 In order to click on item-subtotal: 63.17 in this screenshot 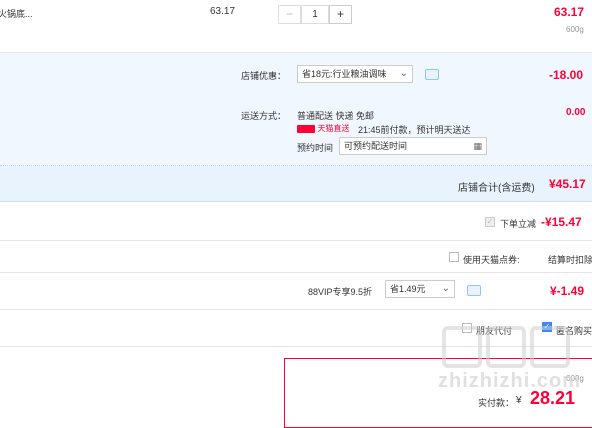, I will do `click(569, 12)`.